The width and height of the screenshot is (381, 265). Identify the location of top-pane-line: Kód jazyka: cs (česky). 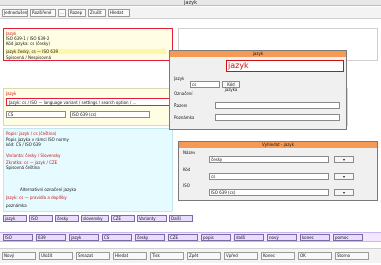
(28, 43).